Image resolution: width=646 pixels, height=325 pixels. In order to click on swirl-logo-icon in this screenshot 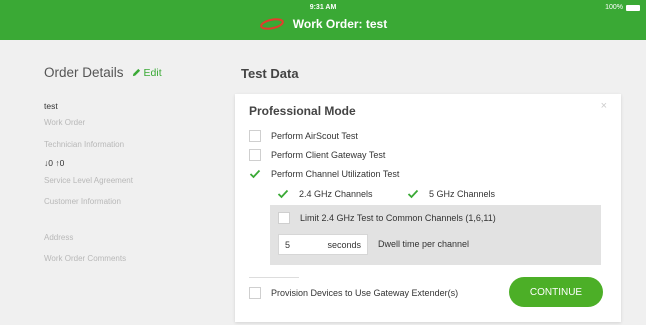, I will do `click(271, 24)`.